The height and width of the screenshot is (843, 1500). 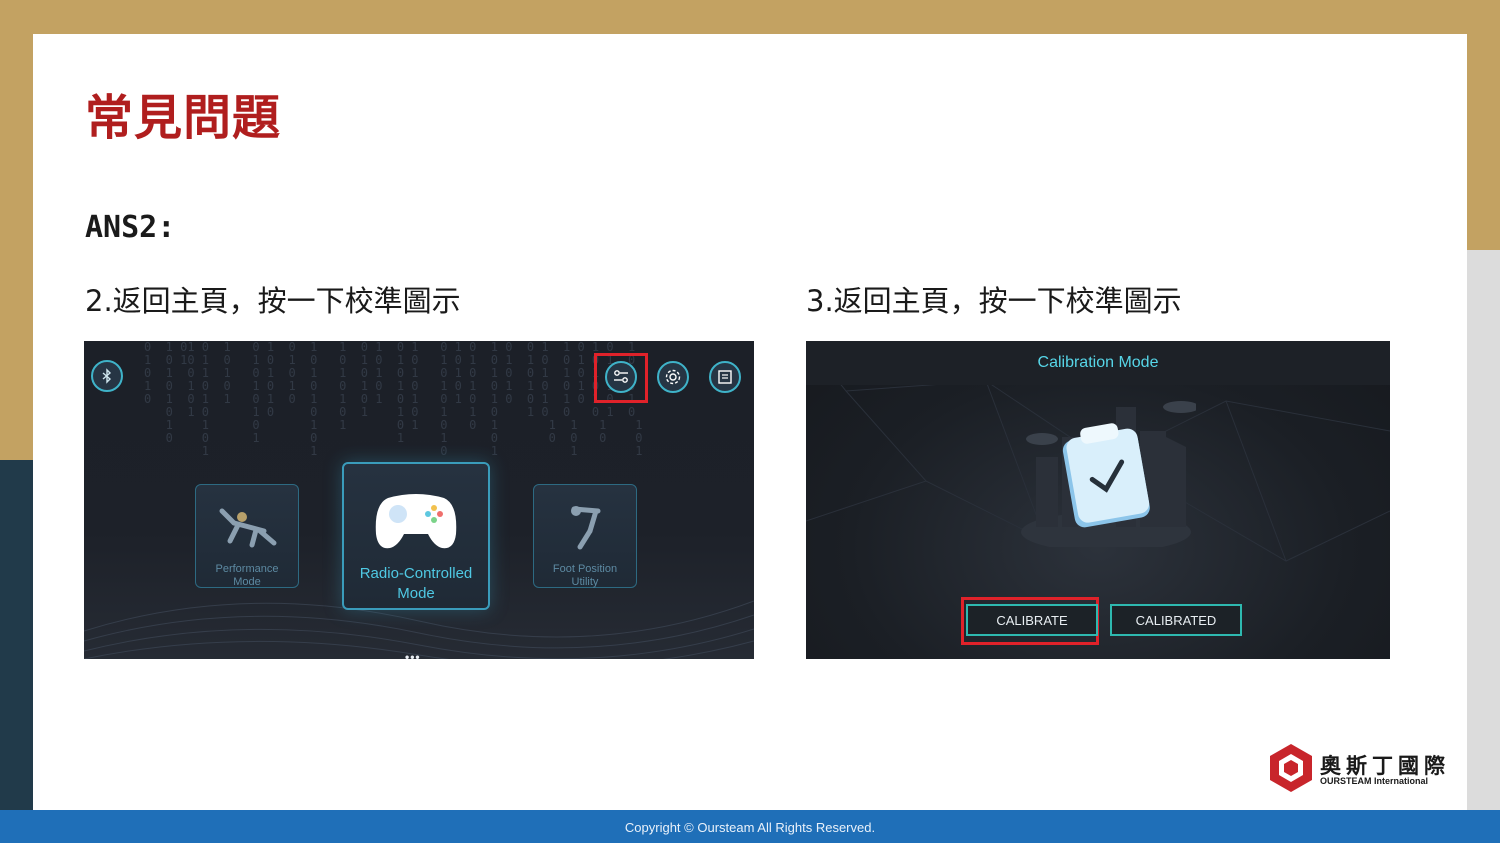 I want to click on mode-card-foot-position: Foot Position Utility, so click(x=585, y=536).